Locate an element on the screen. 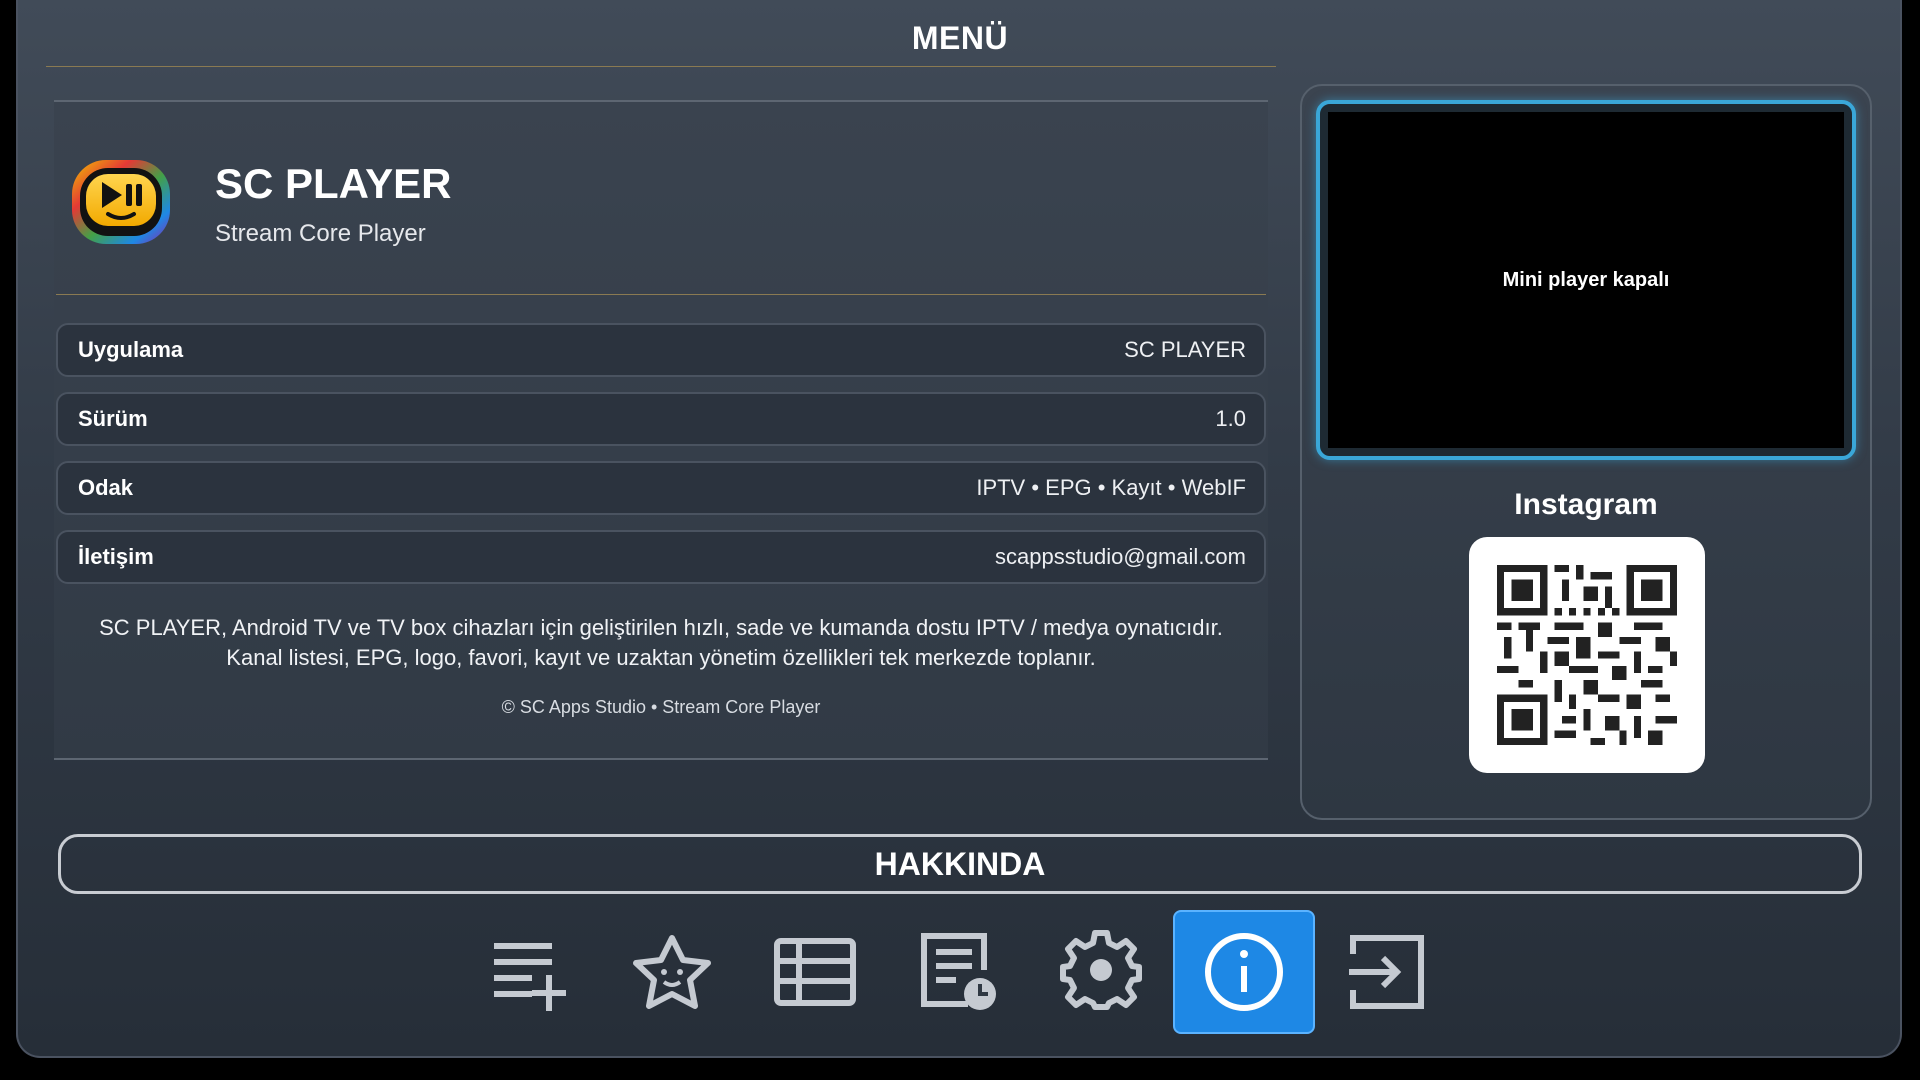  nav-epg is located at coordinates (958, 972).